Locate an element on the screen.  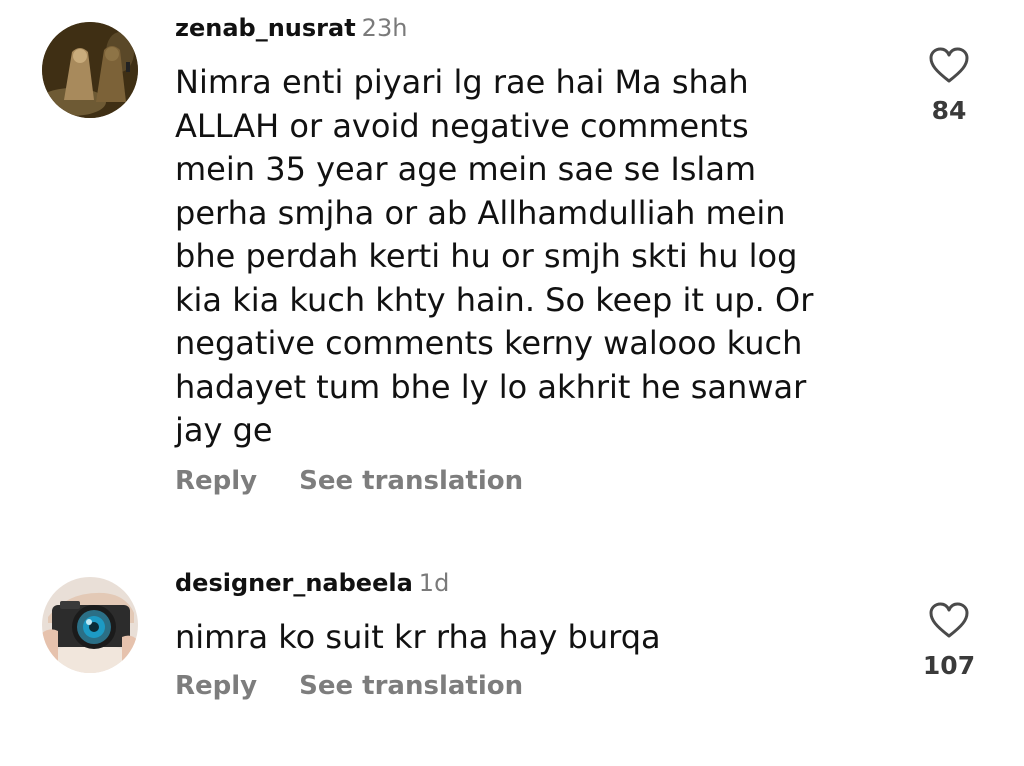
username: zenab_nusrat is located at coordinates (265, 28).